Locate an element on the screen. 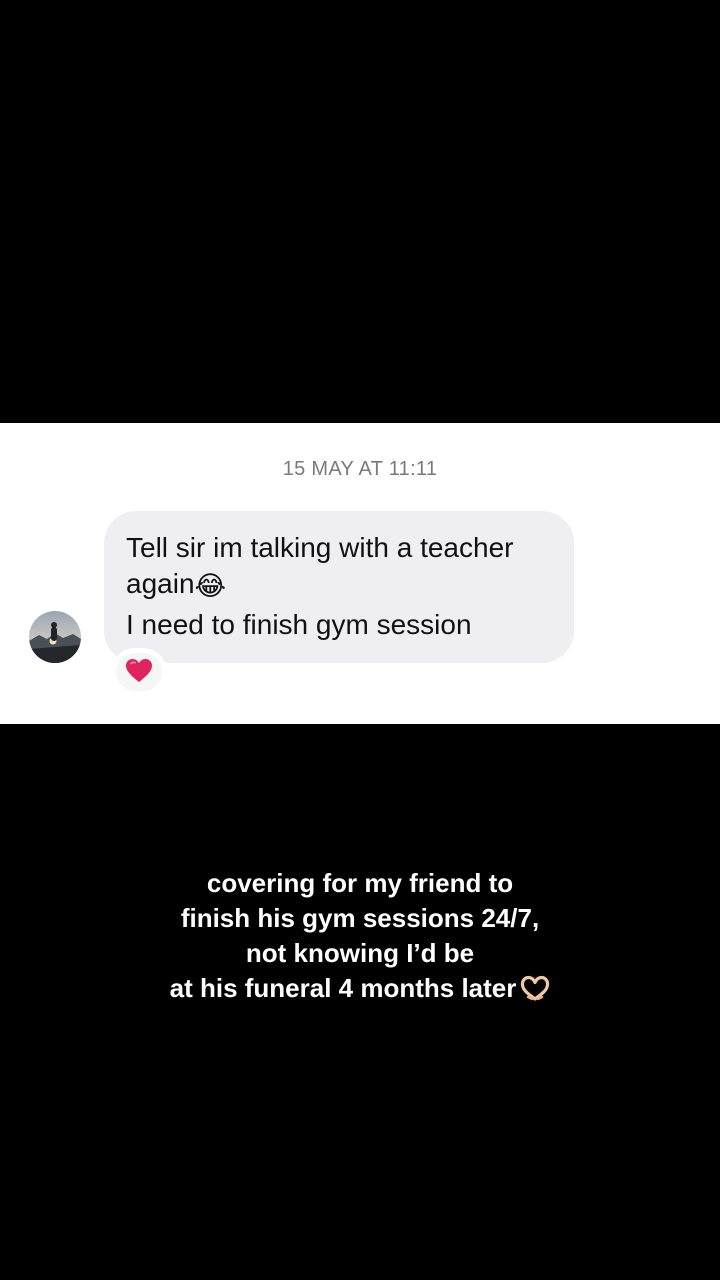 The width and height of the screenshot is (720, 1280). caption-line-1: covering for my friend to is located at coordinates (360, 883).